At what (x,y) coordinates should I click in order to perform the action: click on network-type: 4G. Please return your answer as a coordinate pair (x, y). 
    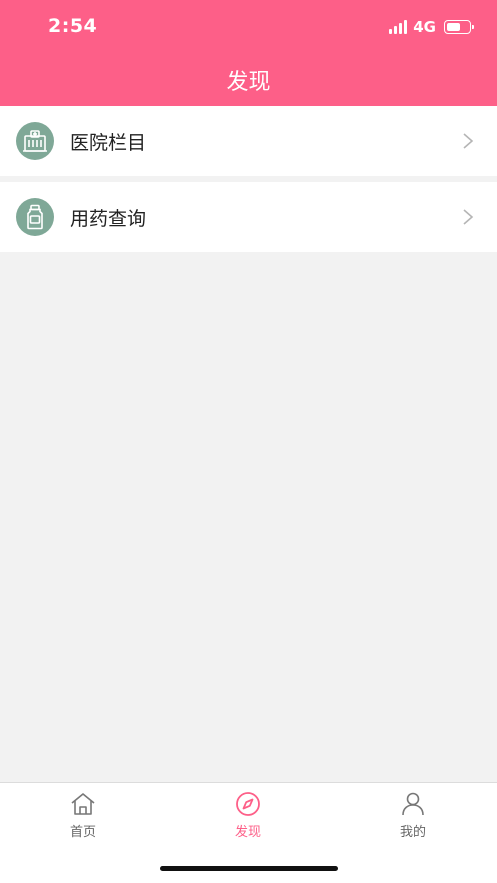
    Looking at the image, I should click on (424, 27).